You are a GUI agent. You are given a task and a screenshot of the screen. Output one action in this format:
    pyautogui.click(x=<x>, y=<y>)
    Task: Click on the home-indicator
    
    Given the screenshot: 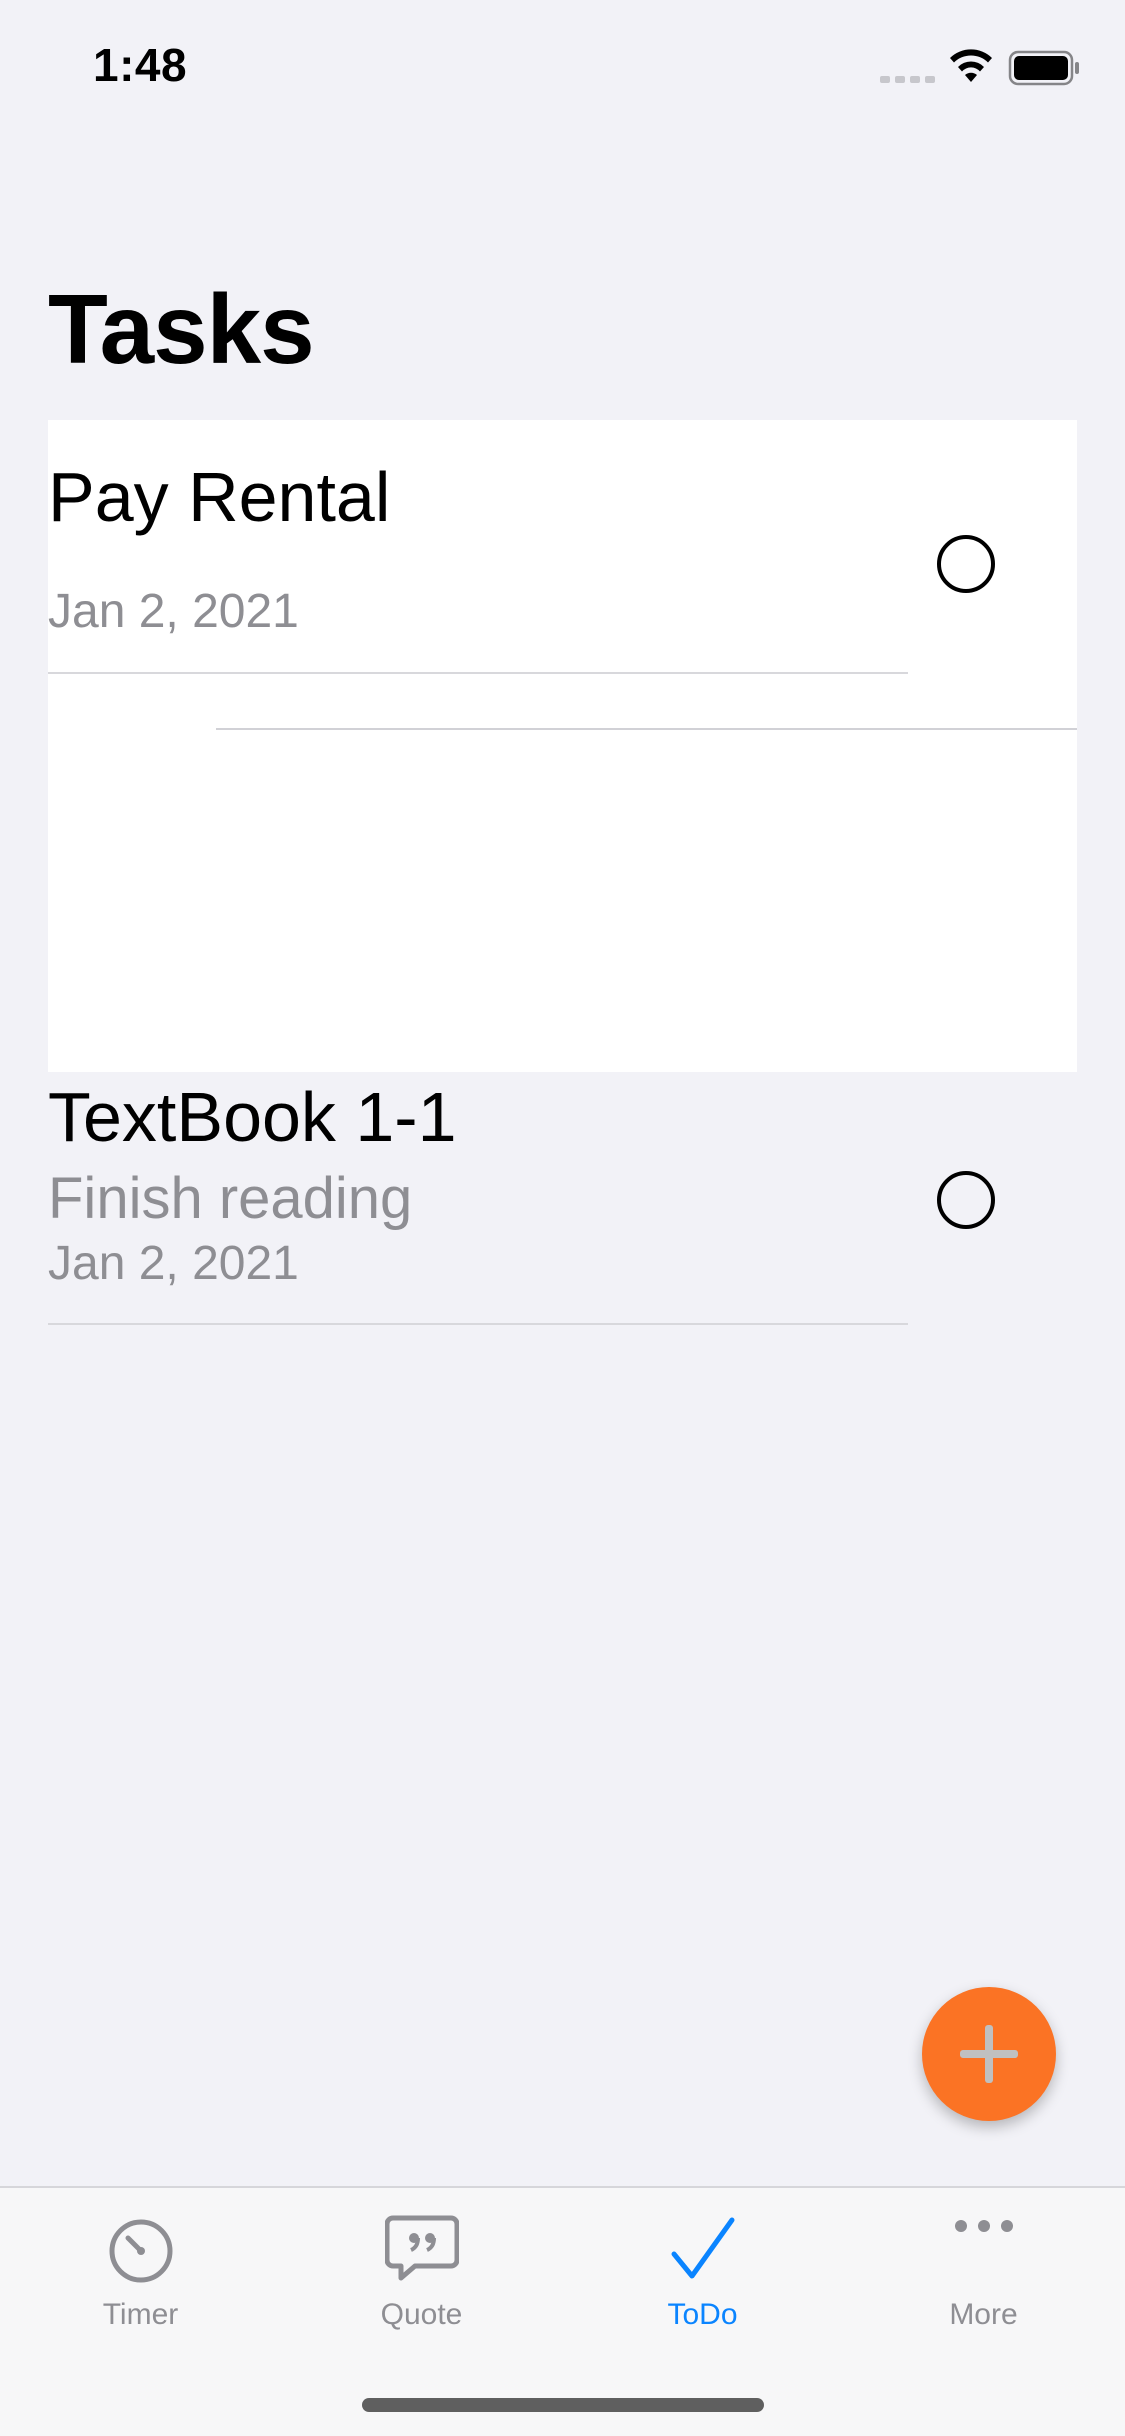 What is the action you would take?
    pyautogui.click(x=563, y=2405)
    